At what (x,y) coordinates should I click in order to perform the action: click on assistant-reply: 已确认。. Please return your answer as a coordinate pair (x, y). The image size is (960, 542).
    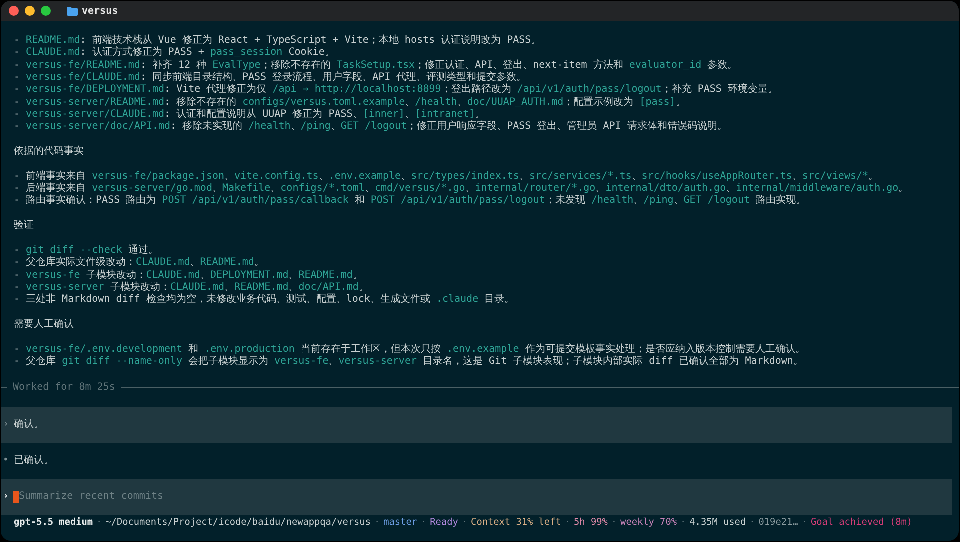
    Looking at the image, I should click on (34, 460).